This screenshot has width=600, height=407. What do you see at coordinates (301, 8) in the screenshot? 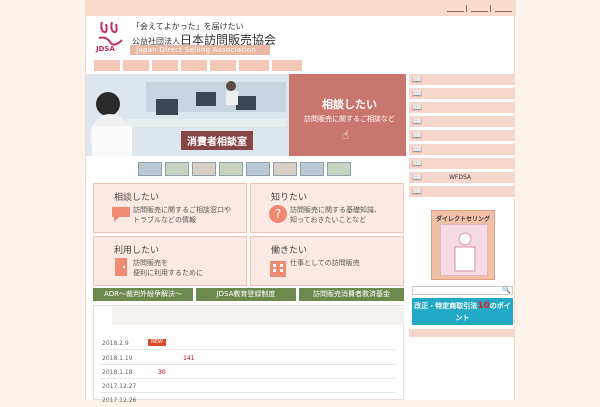
I see `top-strip` at bounding box center [301, 8].